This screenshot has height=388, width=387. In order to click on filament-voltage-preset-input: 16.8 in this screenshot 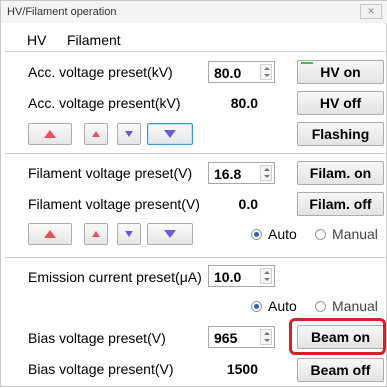, I will do `click(241, 173)`.